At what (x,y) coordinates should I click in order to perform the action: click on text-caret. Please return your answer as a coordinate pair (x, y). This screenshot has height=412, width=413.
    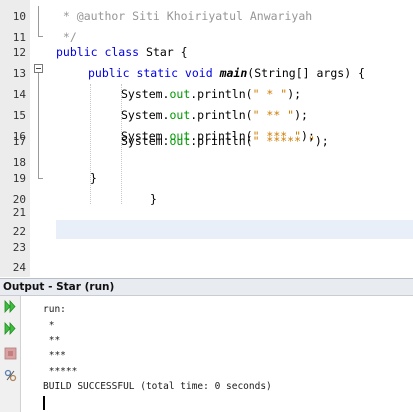
    Looking at the image, I should click on (44, 403).